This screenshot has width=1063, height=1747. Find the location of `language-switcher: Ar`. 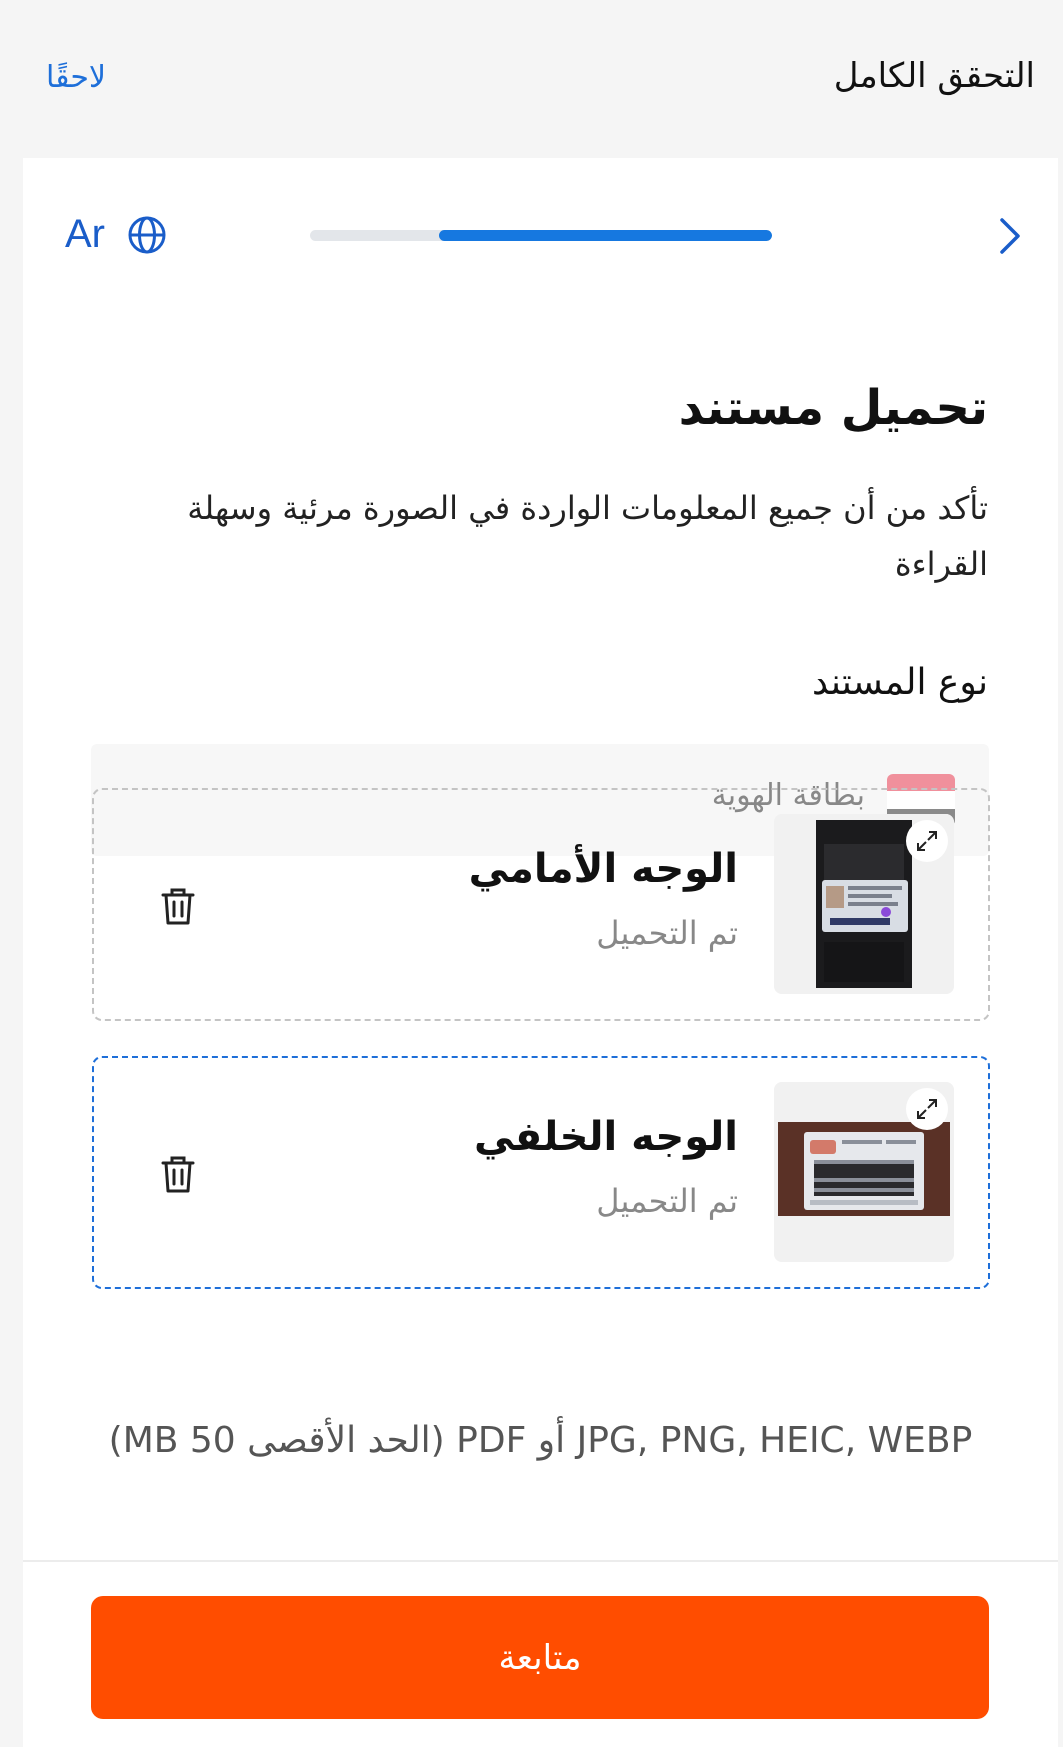

language-switcher: Ar is located at coordinates (116, 234).